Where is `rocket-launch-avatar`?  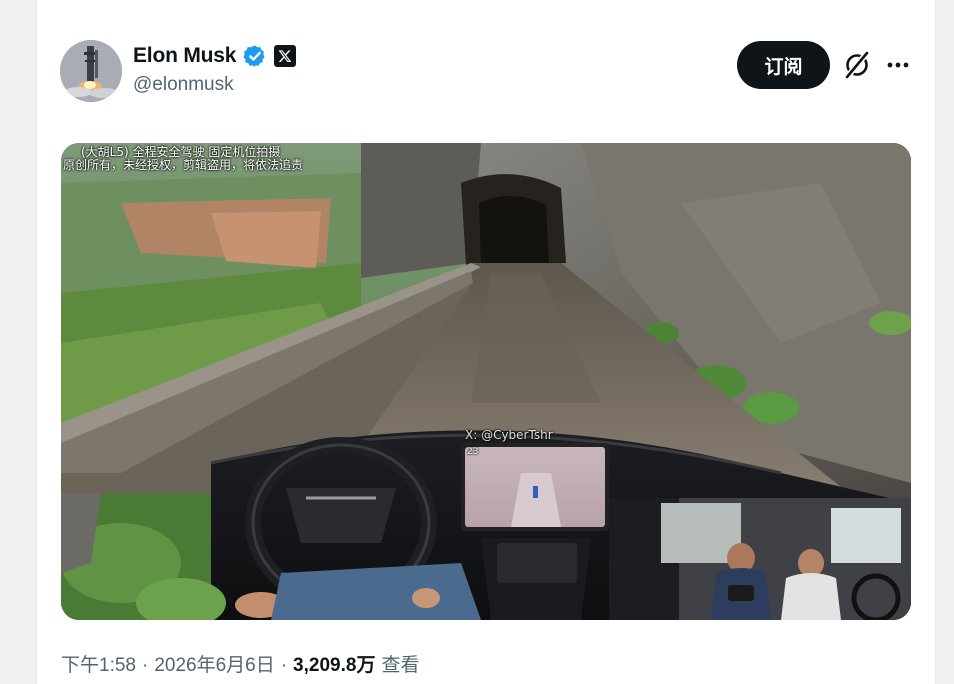 rocket-launch-avatar is located at coordinates (91, 71).